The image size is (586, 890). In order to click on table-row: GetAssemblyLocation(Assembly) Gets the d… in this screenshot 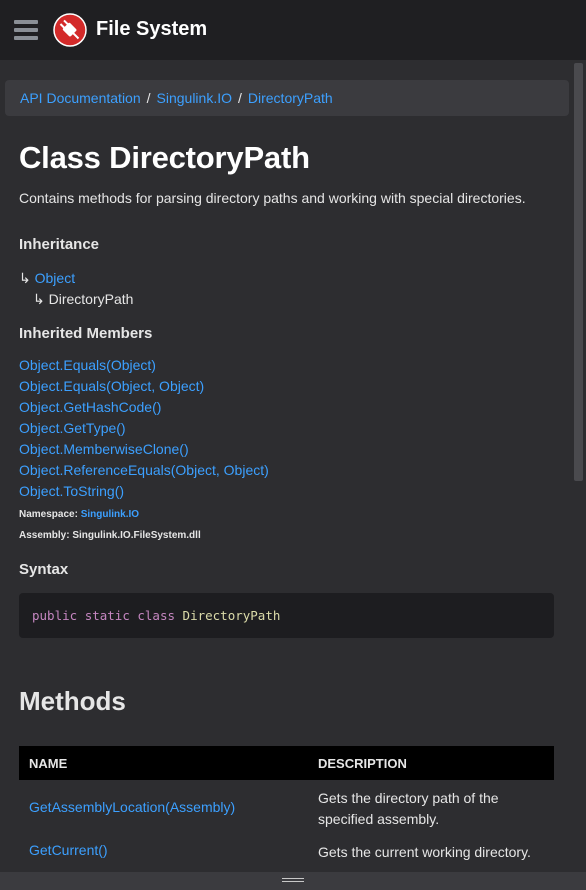, I will do `click(286, 810)`.